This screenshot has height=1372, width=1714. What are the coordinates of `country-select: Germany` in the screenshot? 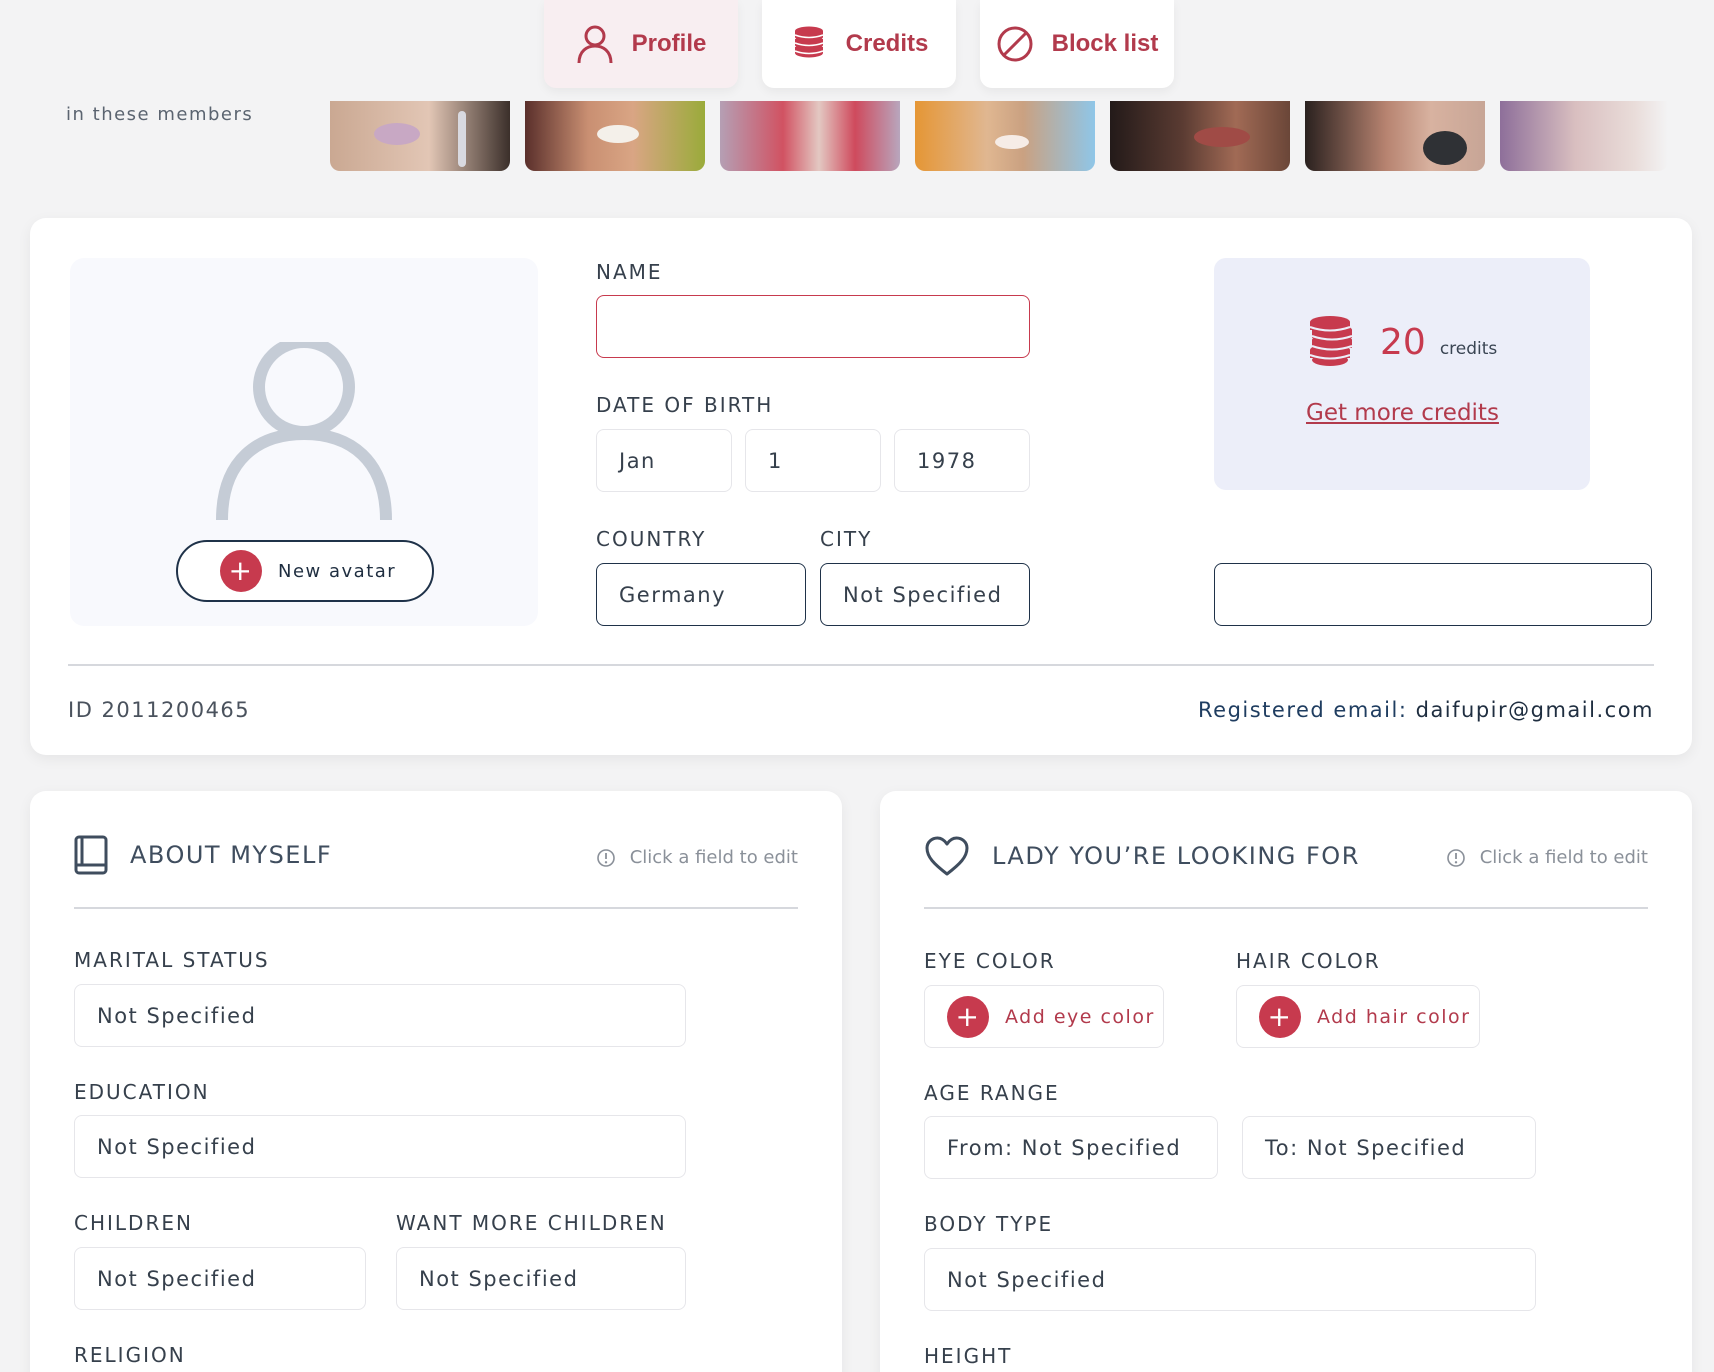 It's located at (701, 594).